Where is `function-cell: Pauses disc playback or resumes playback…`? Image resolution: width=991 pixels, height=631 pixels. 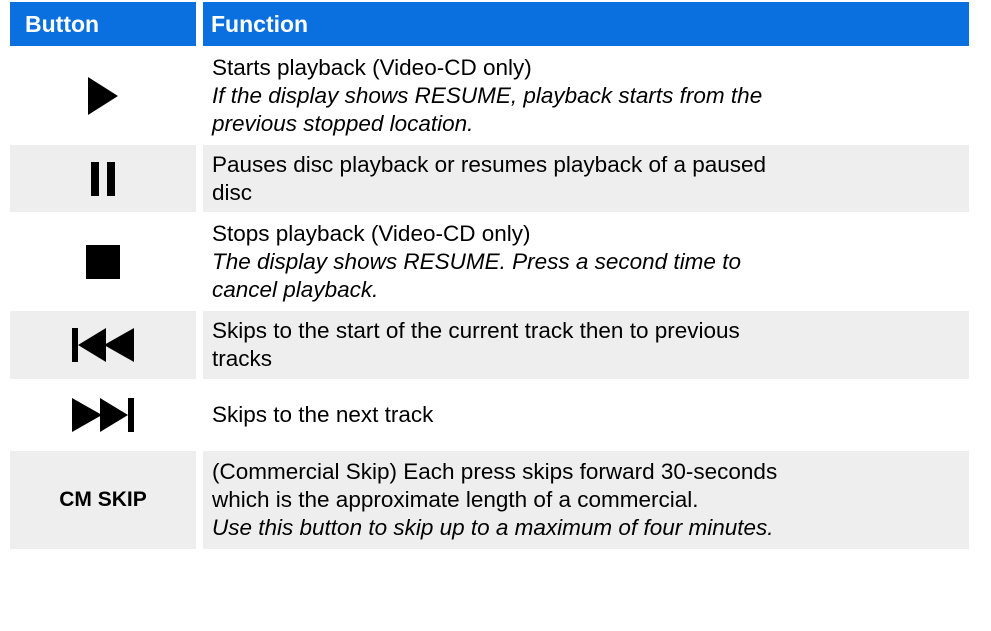 function-cell: Pauses disc playback or resumes playback… is located at coordinates (586, 178).